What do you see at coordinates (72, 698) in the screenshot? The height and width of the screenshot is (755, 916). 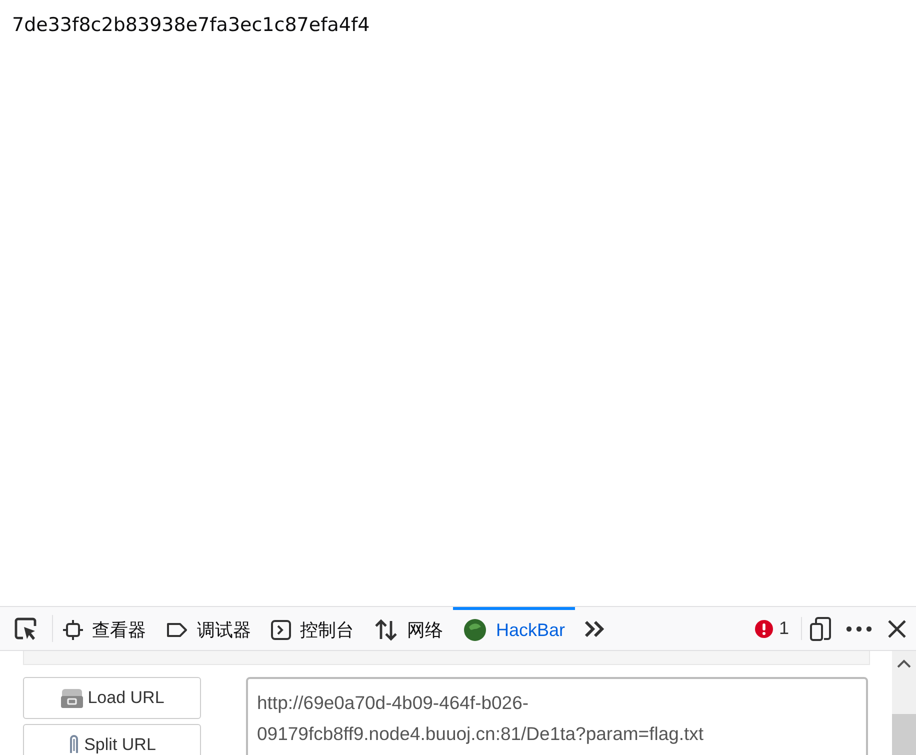 I see `load-icon` at bounding box center [72, 698].